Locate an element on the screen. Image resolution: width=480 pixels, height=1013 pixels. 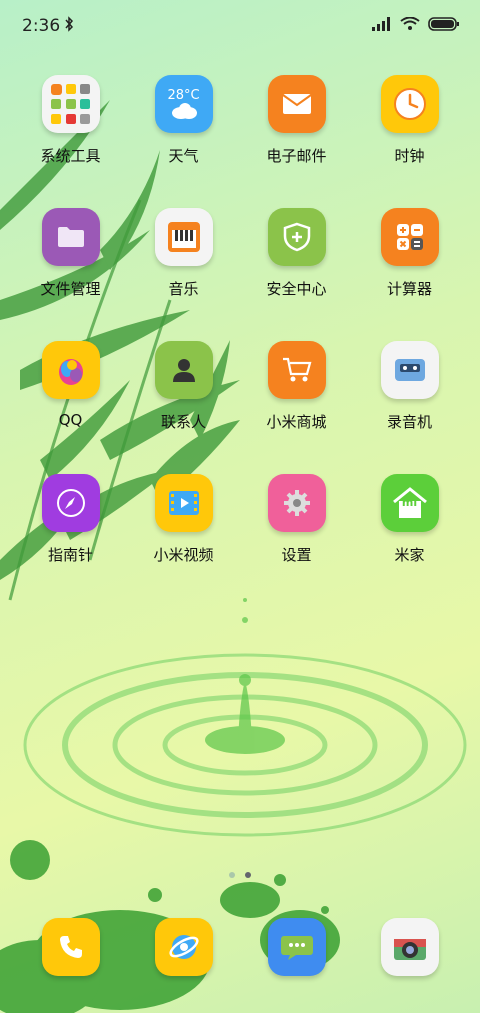
app-mi-video: 小米视频 is located at coordinates (183, 519).